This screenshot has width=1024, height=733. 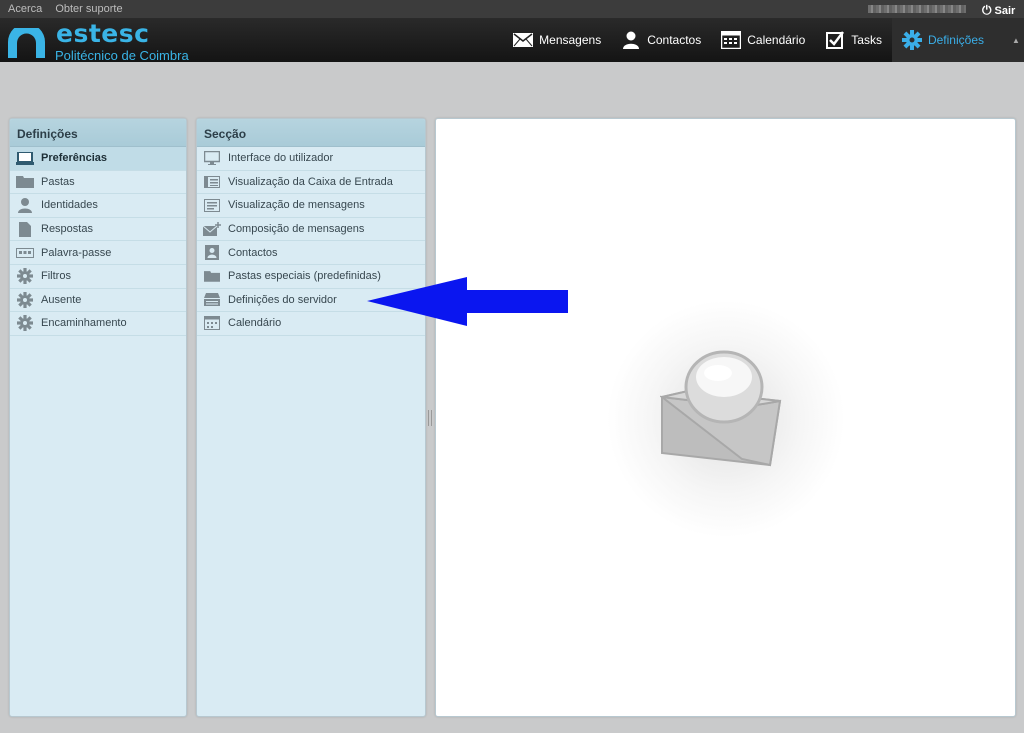 I want to click on list-view-icon, so click(x=212, y=182).